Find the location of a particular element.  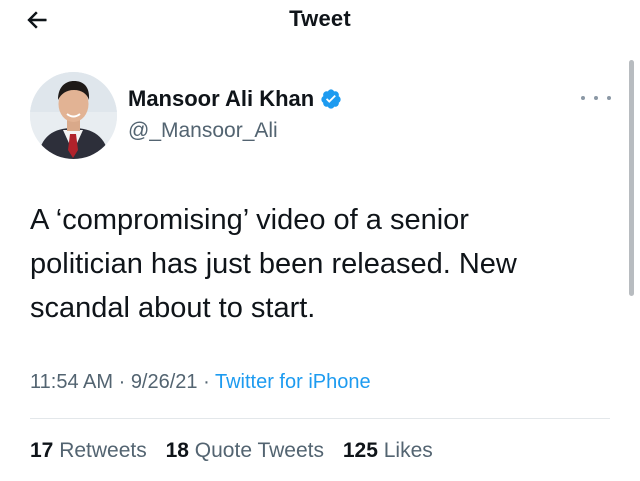

author-handle: @_Mansoor_Ali is located at coordinates (203, 131).